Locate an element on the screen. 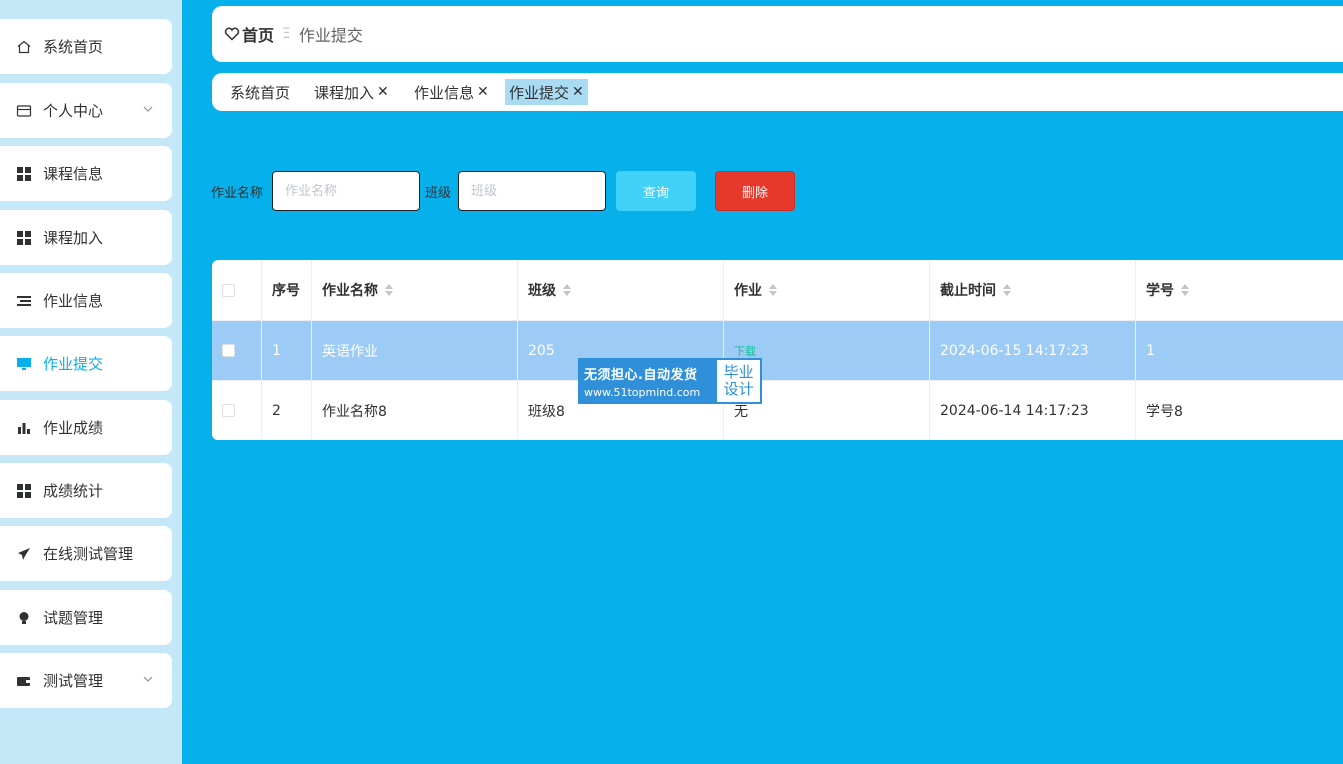 Image resolution: width=1343 pixels, height=764 pixels. sidebar-item-homework-score: 作业成绩 is located at coordinates (86, 427).